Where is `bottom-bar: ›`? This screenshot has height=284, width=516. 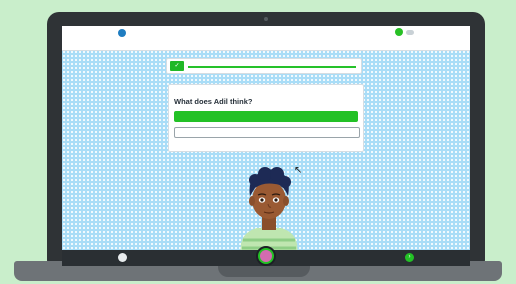
bottom-bar: › is located at coordinates (266, 256).